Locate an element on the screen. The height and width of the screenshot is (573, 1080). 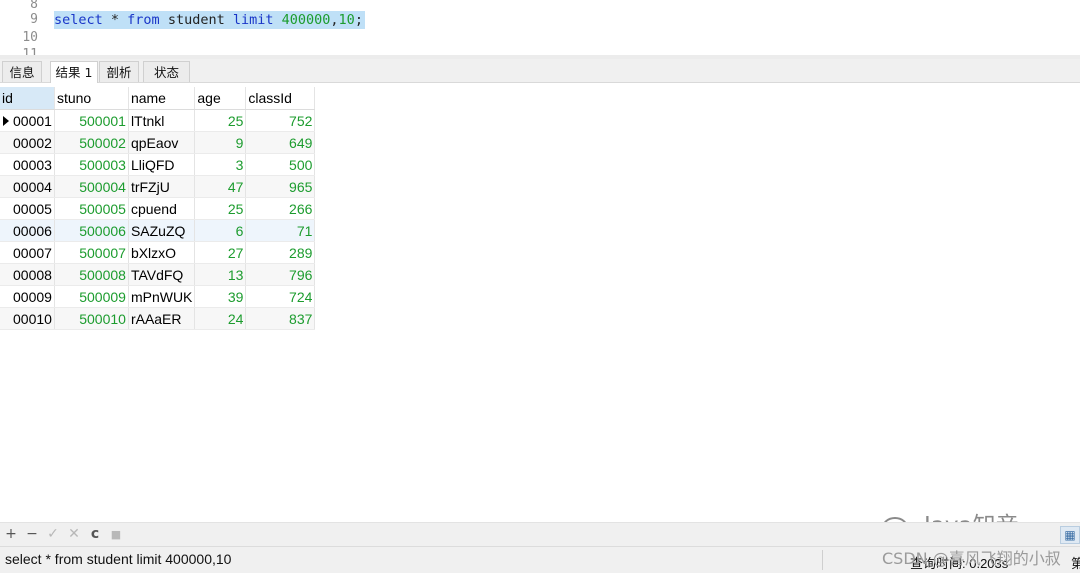
cell-id: 00008 is located at coordinates (27, 274).